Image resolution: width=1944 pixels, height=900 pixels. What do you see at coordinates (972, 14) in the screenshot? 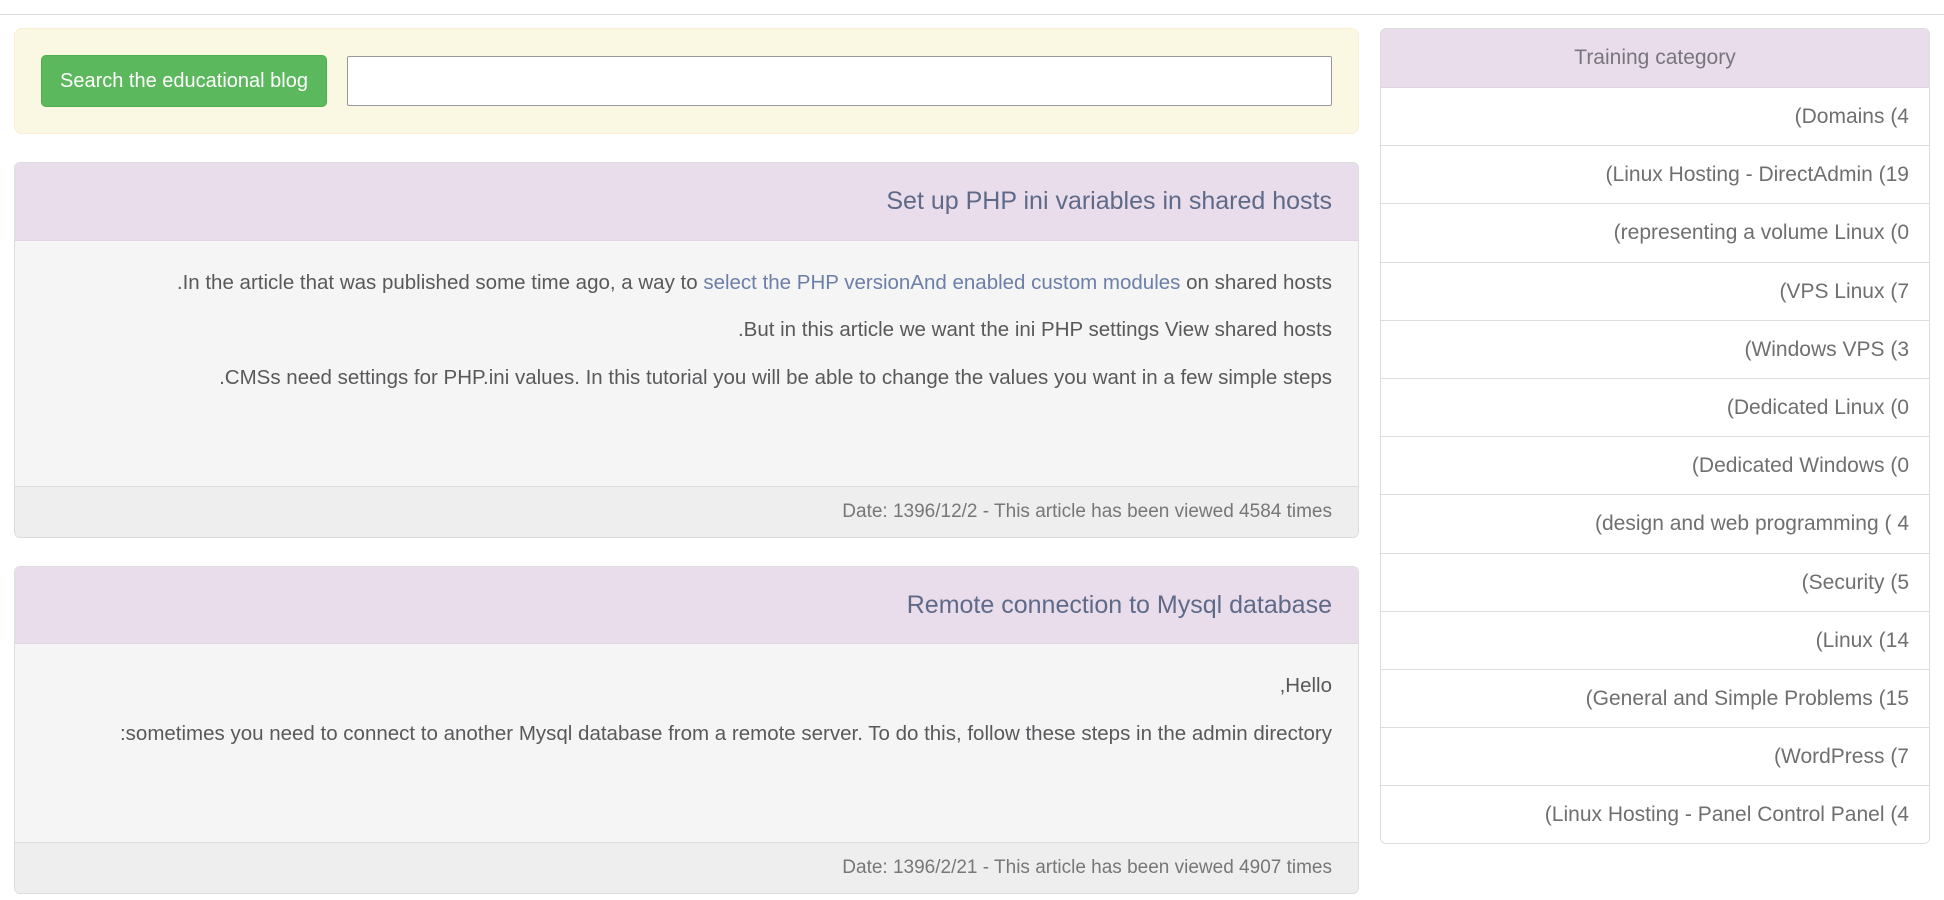
I see `top-divider` at bounding box center [972, 14].